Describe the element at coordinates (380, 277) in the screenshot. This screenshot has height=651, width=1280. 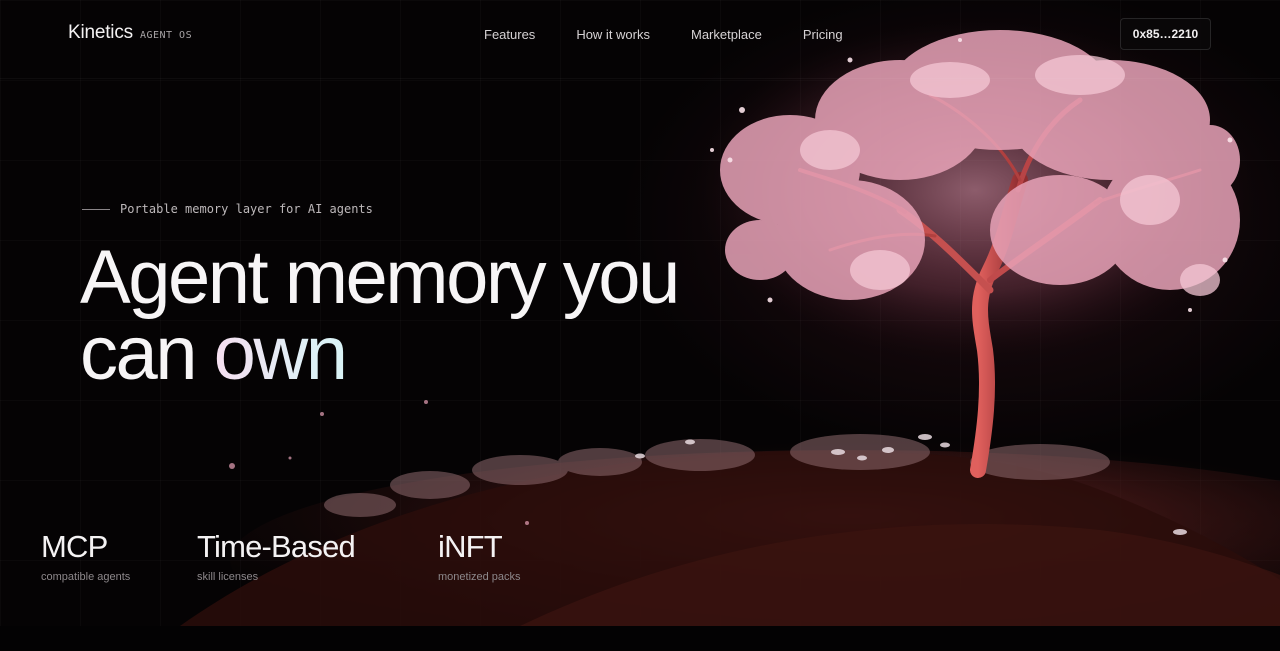
I see `headline-line-1: Agent memory you` at that location.